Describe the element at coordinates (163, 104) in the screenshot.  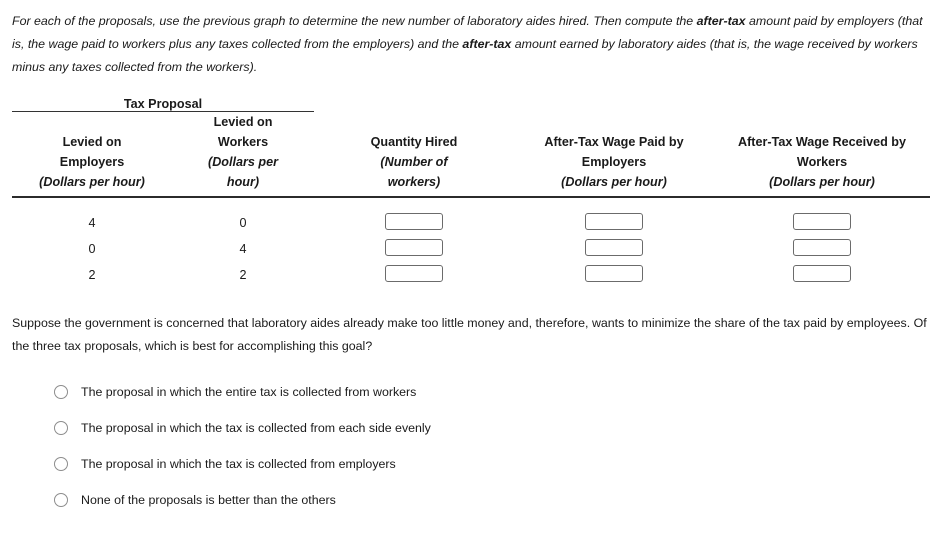
I see `tax-proposal-group-header: Tax Proposal` at that location.